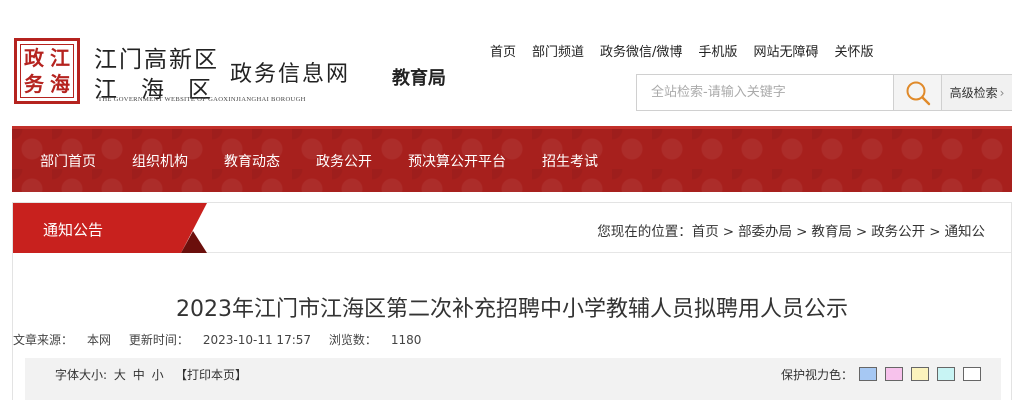 The width and height of the screenshot is (1024, 400). I want to click on views-value: 1180, so click(406, 340).